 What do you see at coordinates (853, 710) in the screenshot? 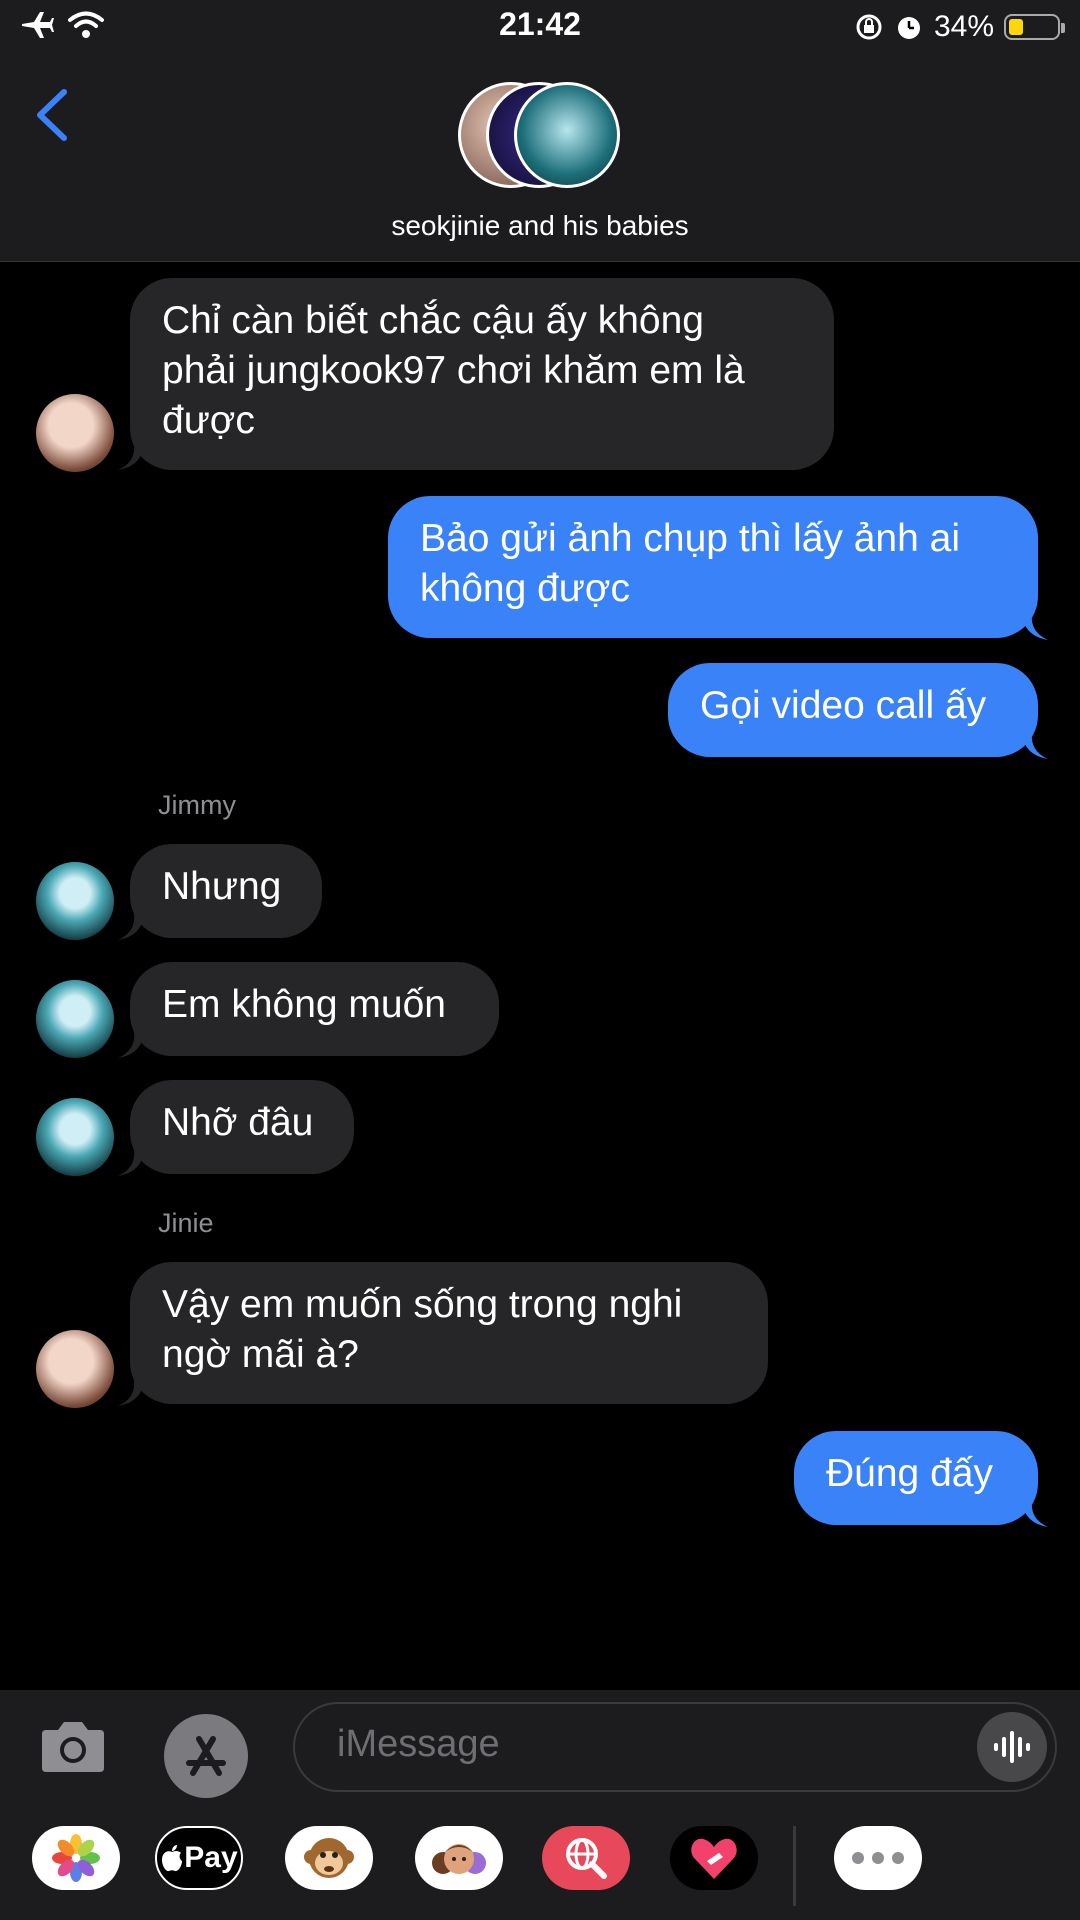
I see `outgoing-message: Gọi video call ấy` at bounding box center [853, 710].